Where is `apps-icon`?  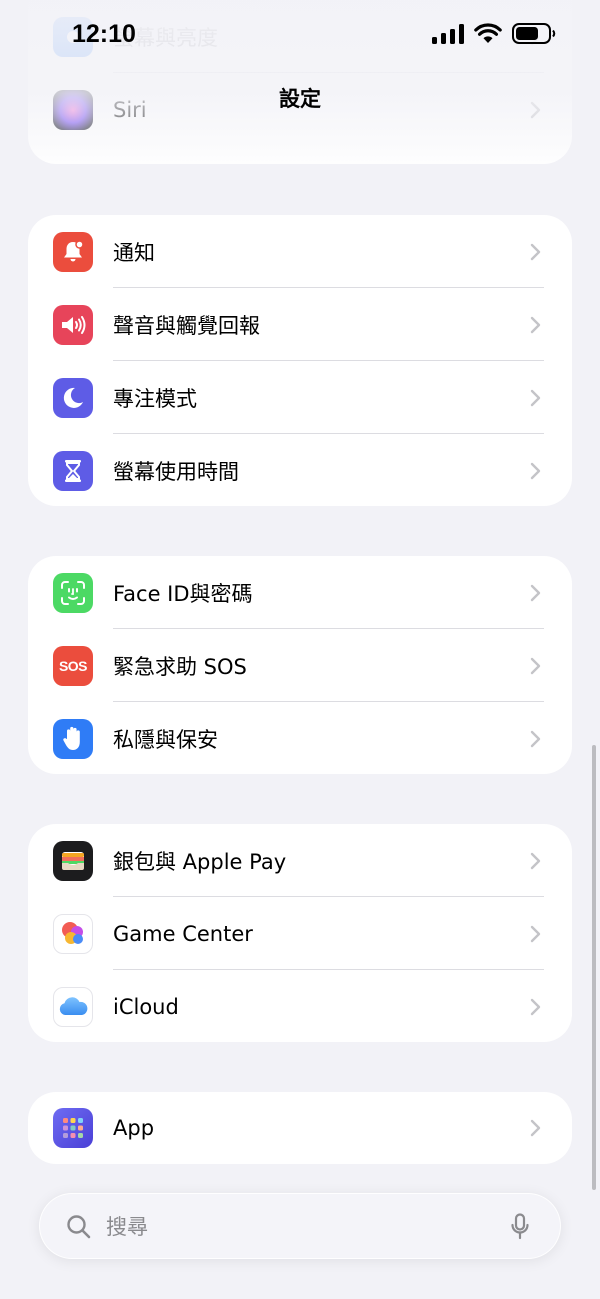
apps-icon is located at coordinates (73, 1128).